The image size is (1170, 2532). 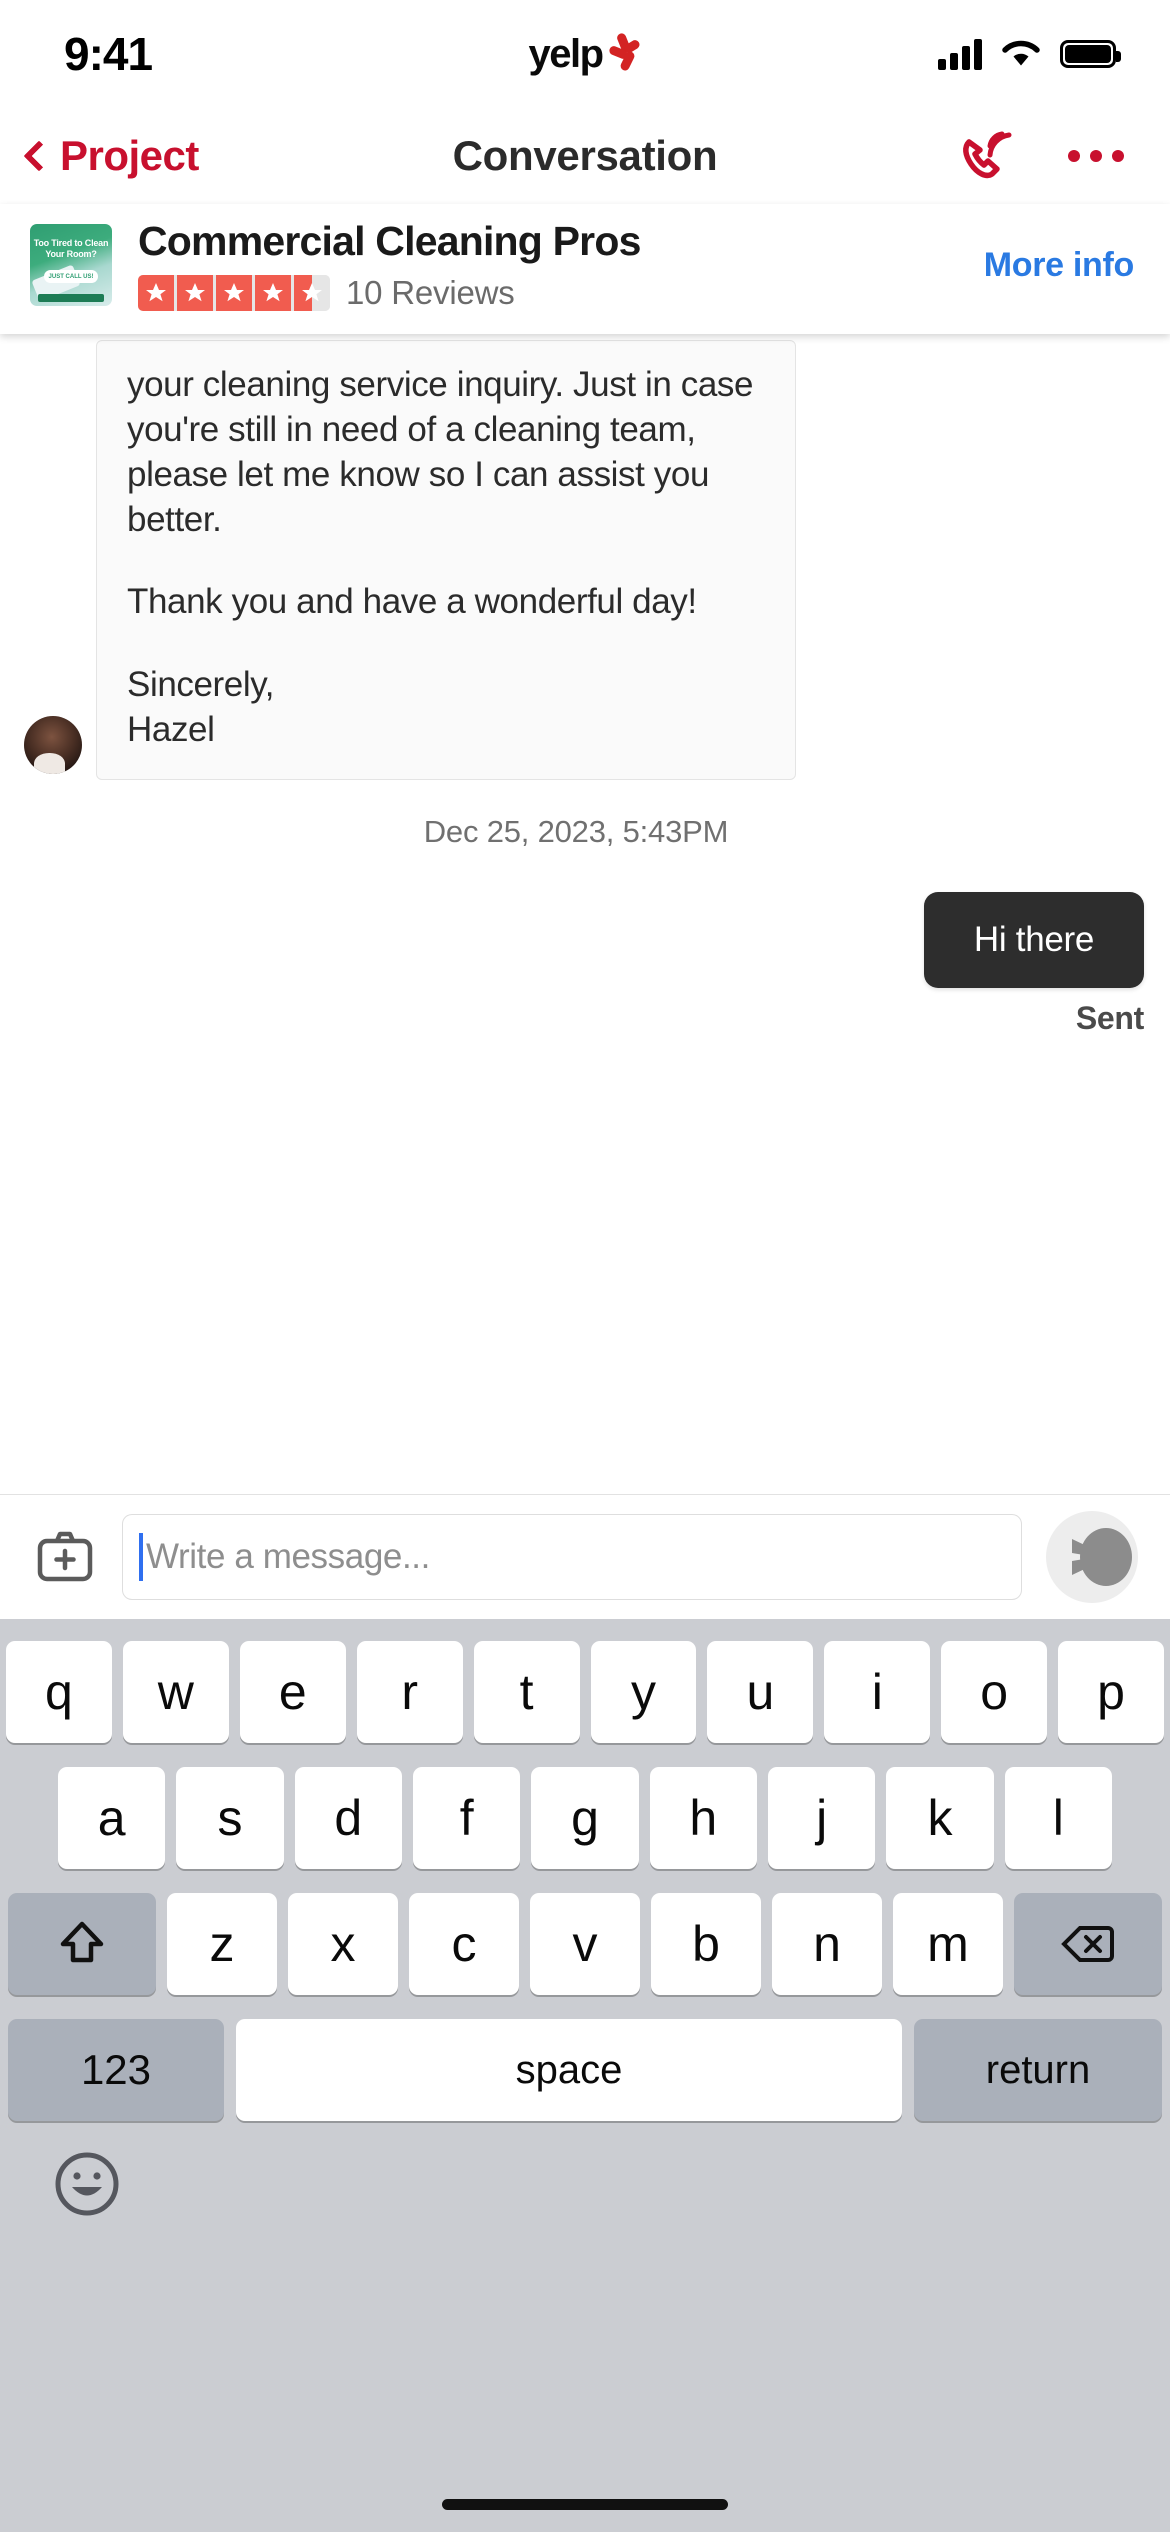 I want to click on keyboard-row-4: 123 space return, so click(x=585, y=2070).